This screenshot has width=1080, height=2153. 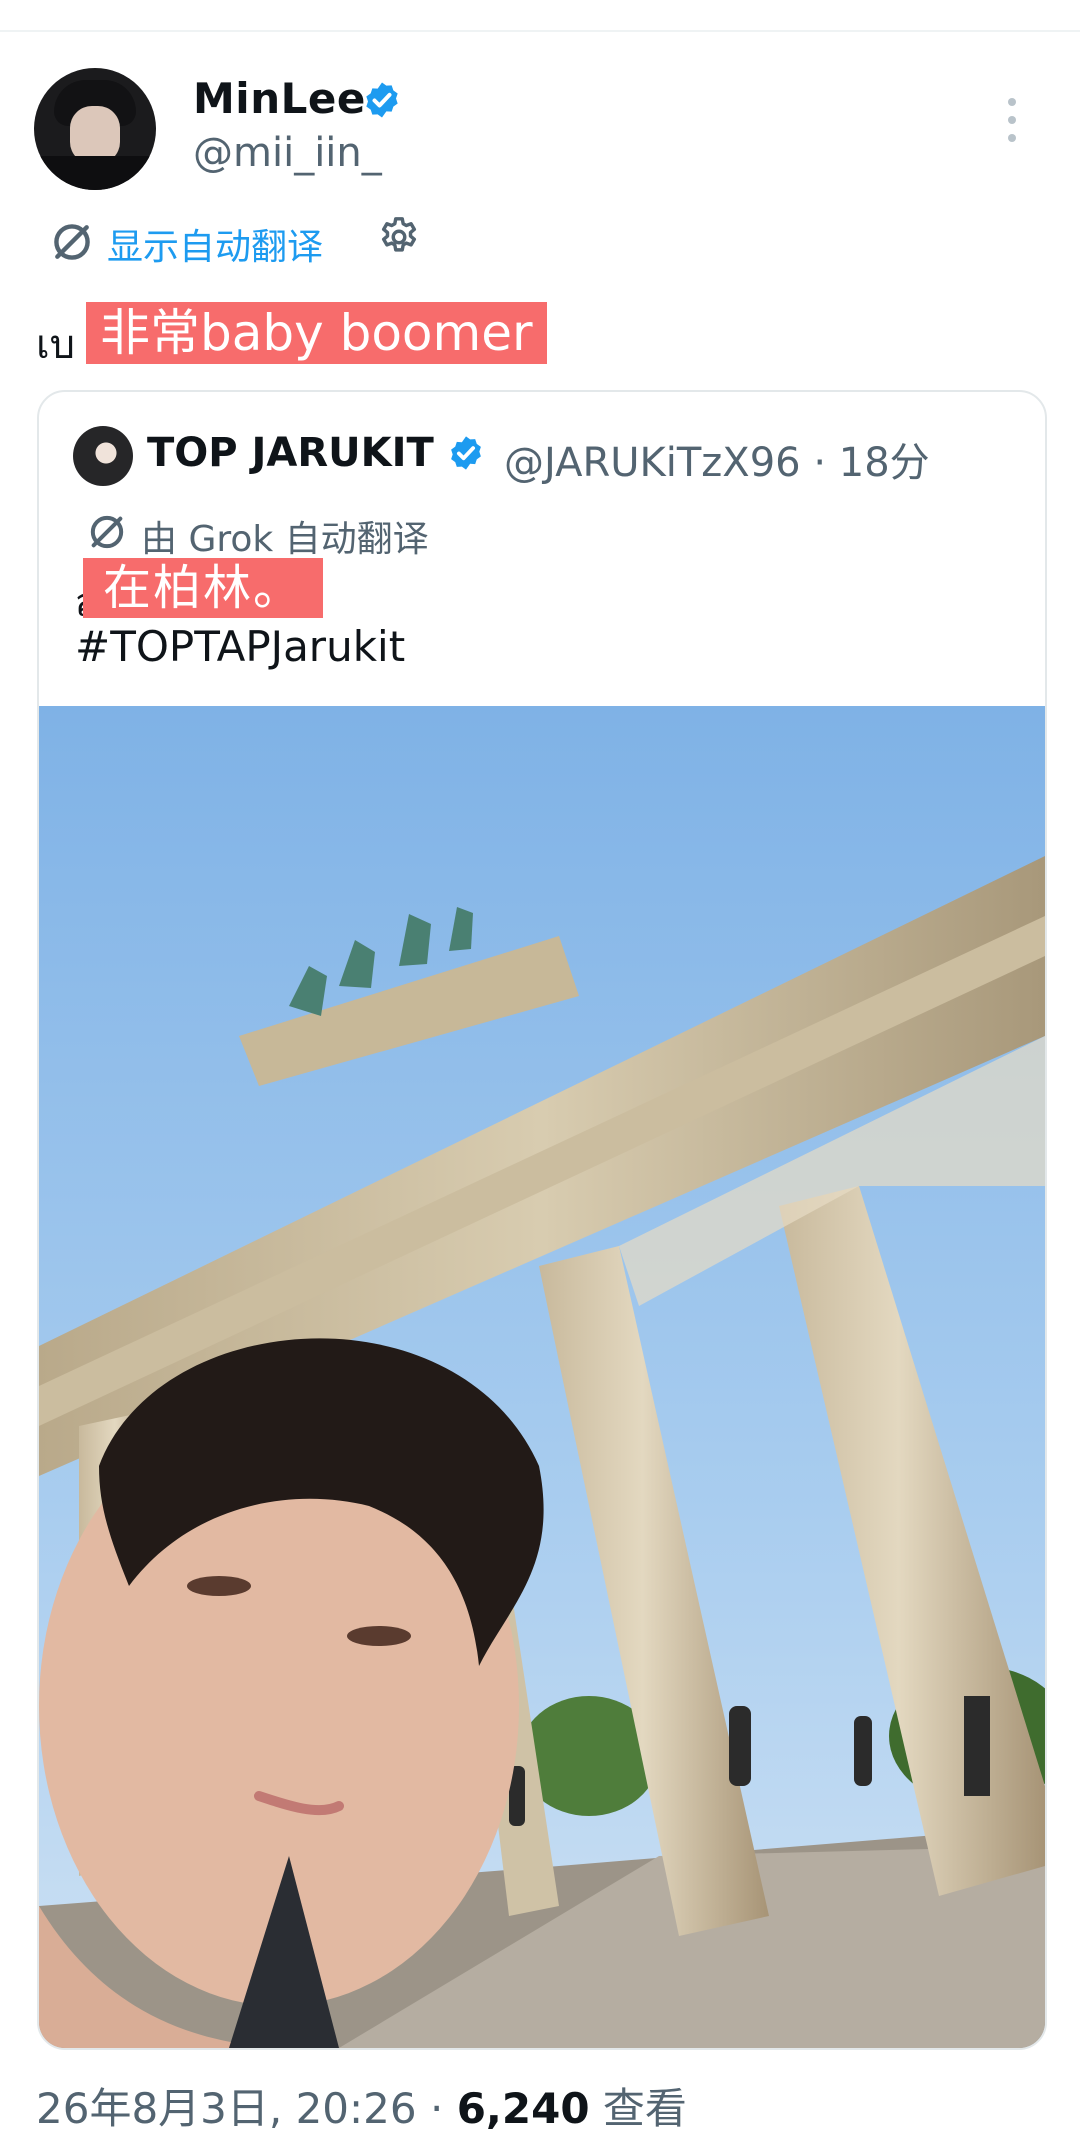 What do you see at coordinates (717, 459) in the screenshot?
I see `quoted-author-handle: @JARUKiTzX96 · 18分` at bounding box center [717, 459].